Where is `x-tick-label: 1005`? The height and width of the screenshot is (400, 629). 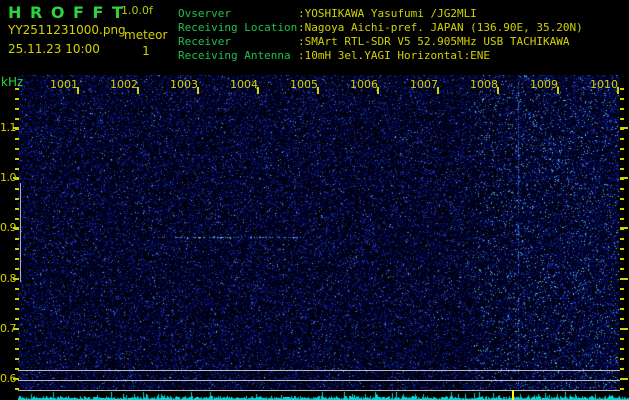 x-tick-label: 1005 is located at coordinates (304, 84).